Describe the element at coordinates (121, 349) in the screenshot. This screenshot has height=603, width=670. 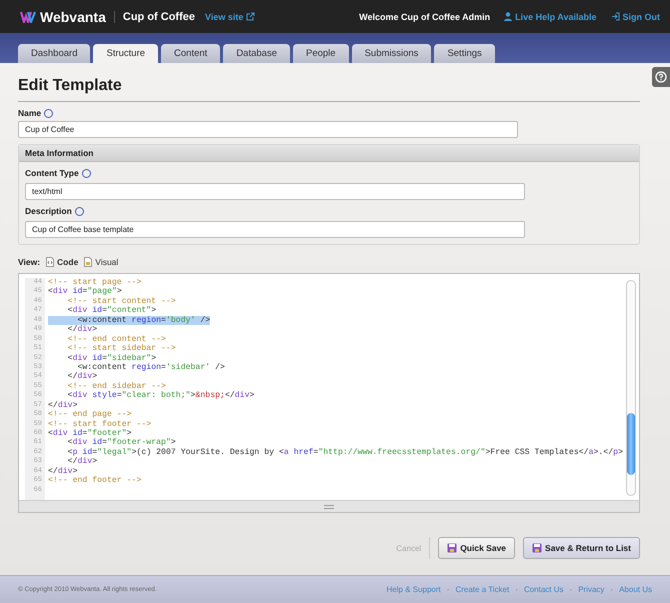
I see `code-line: <!-- start sidebar -->` at that location.